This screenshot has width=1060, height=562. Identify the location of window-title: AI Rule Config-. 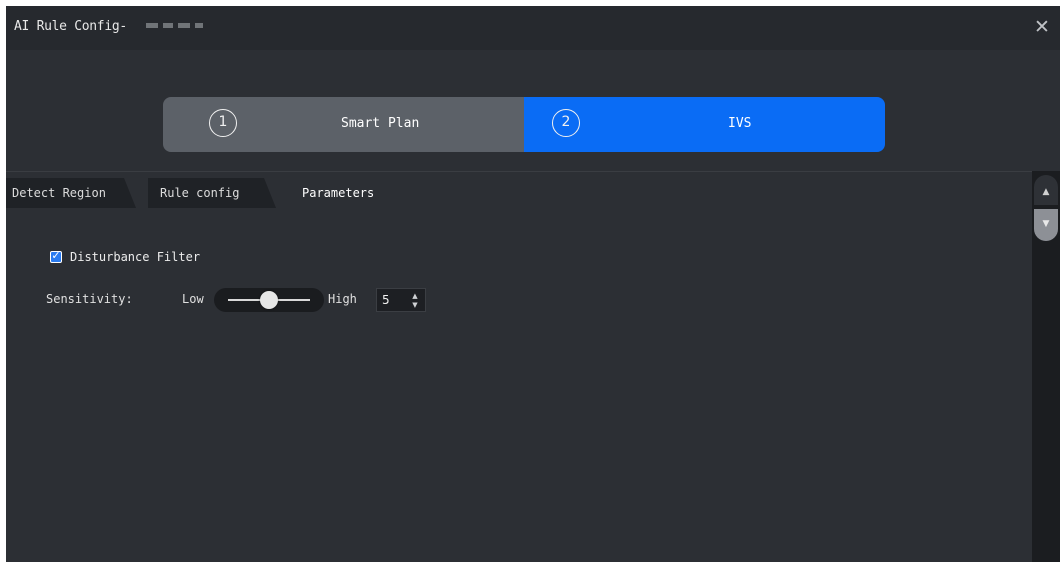
(70, 26).